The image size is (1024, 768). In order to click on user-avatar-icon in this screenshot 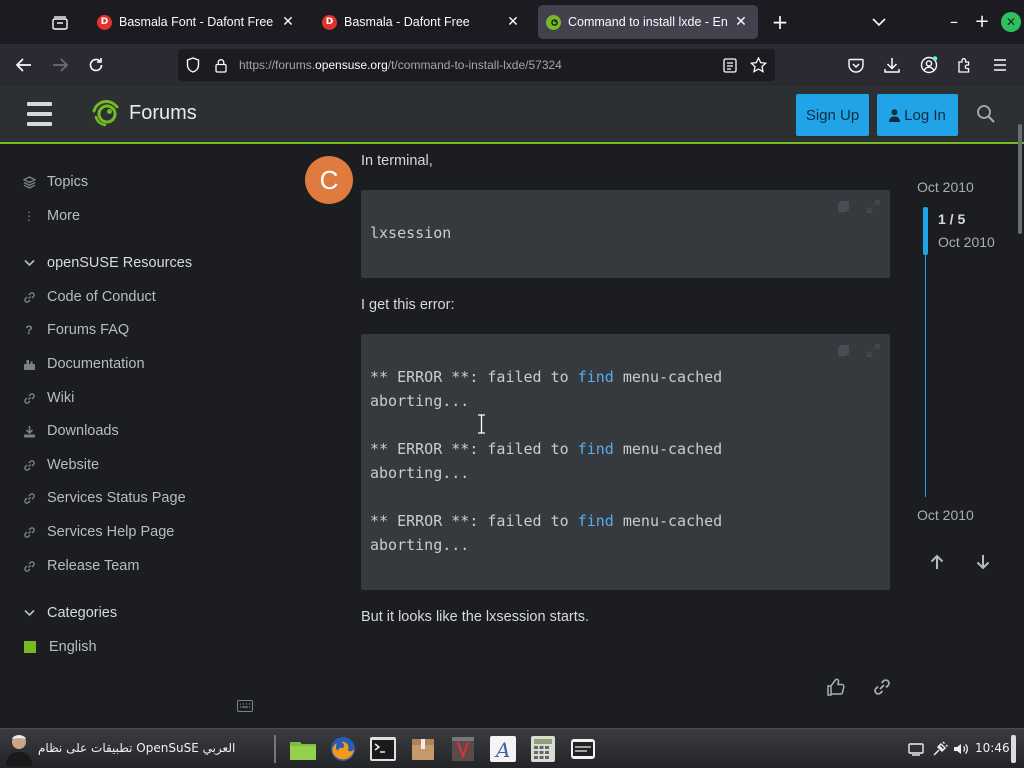, I will do `click(19, 749)`.